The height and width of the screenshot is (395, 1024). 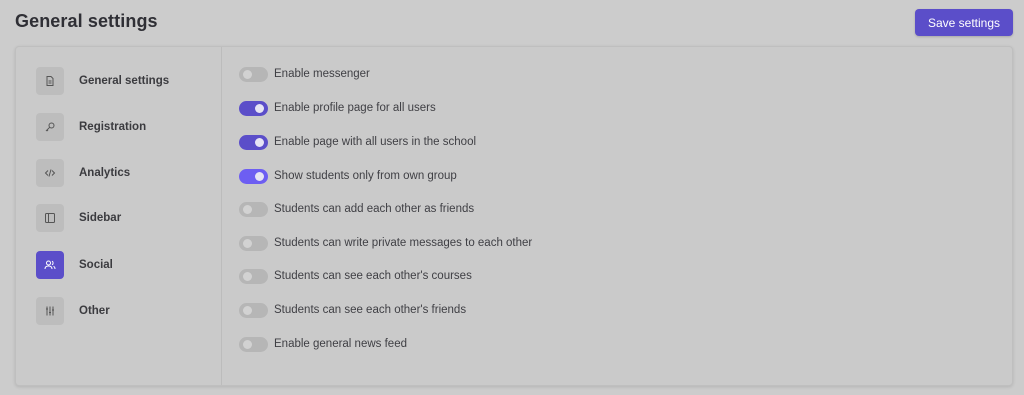 I want to click on sidebar-item-label: Analytics, so click(x=105, y=173).